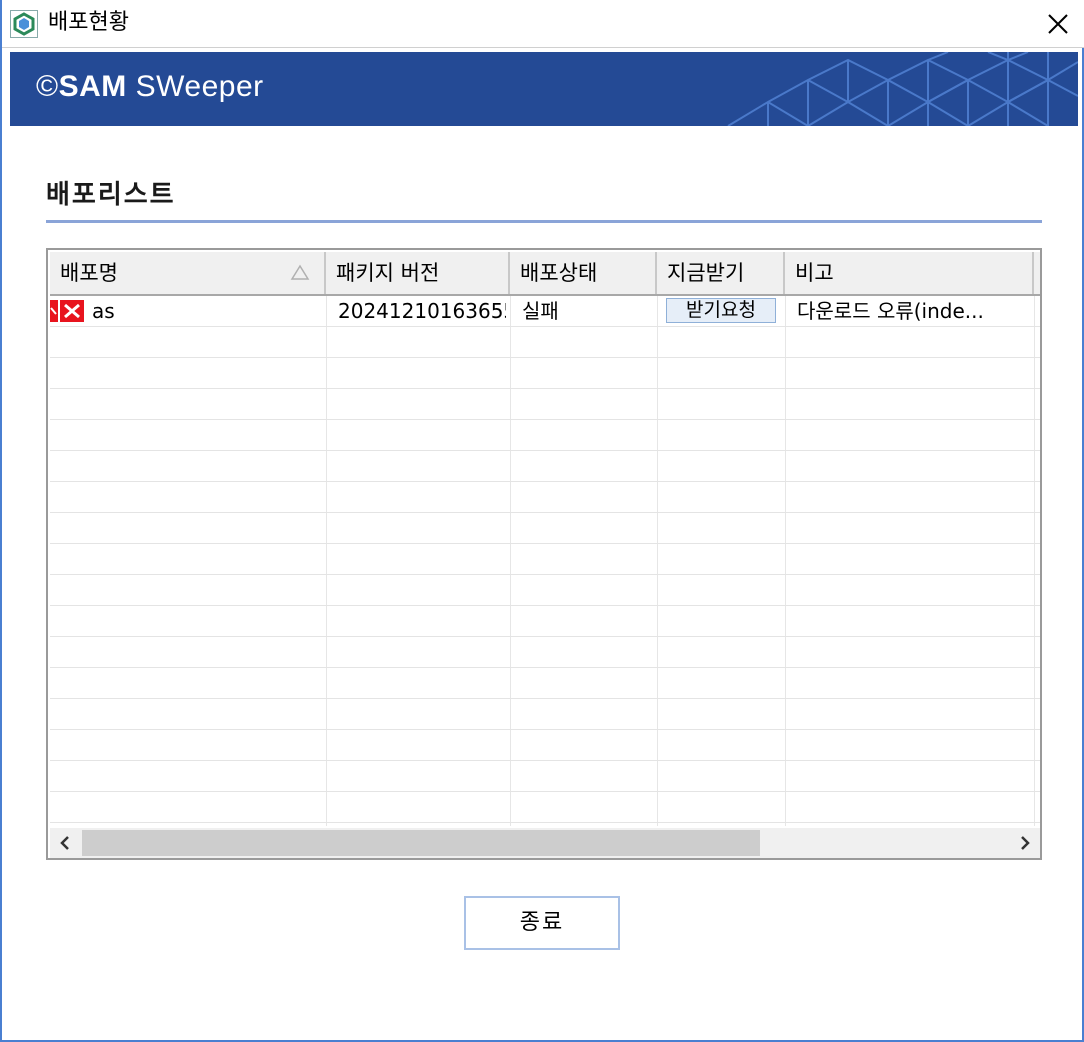 The width and height of the screenshot is (1084, 1042). Describe the element at coordinates (559, 273) in the screenshot. I see `column-header-label: 배포상태` at that location.